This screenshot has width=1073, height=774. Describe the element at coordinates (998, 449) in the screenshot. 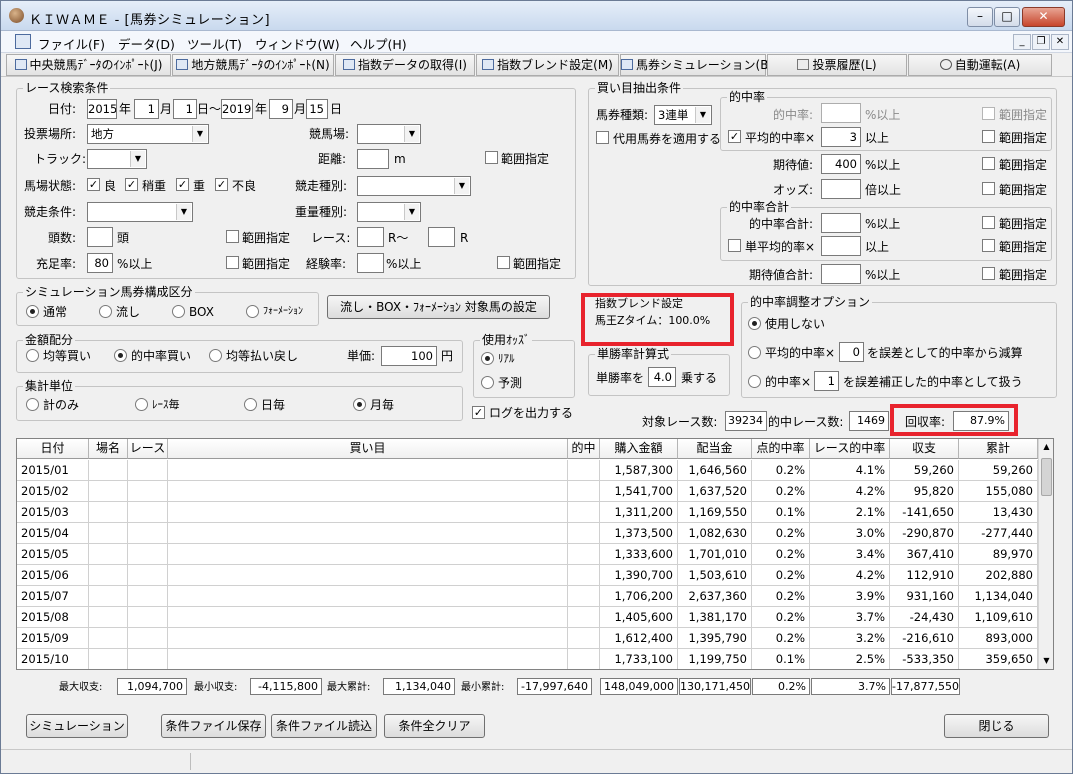

I see `column-header-total: 累計` at that location.